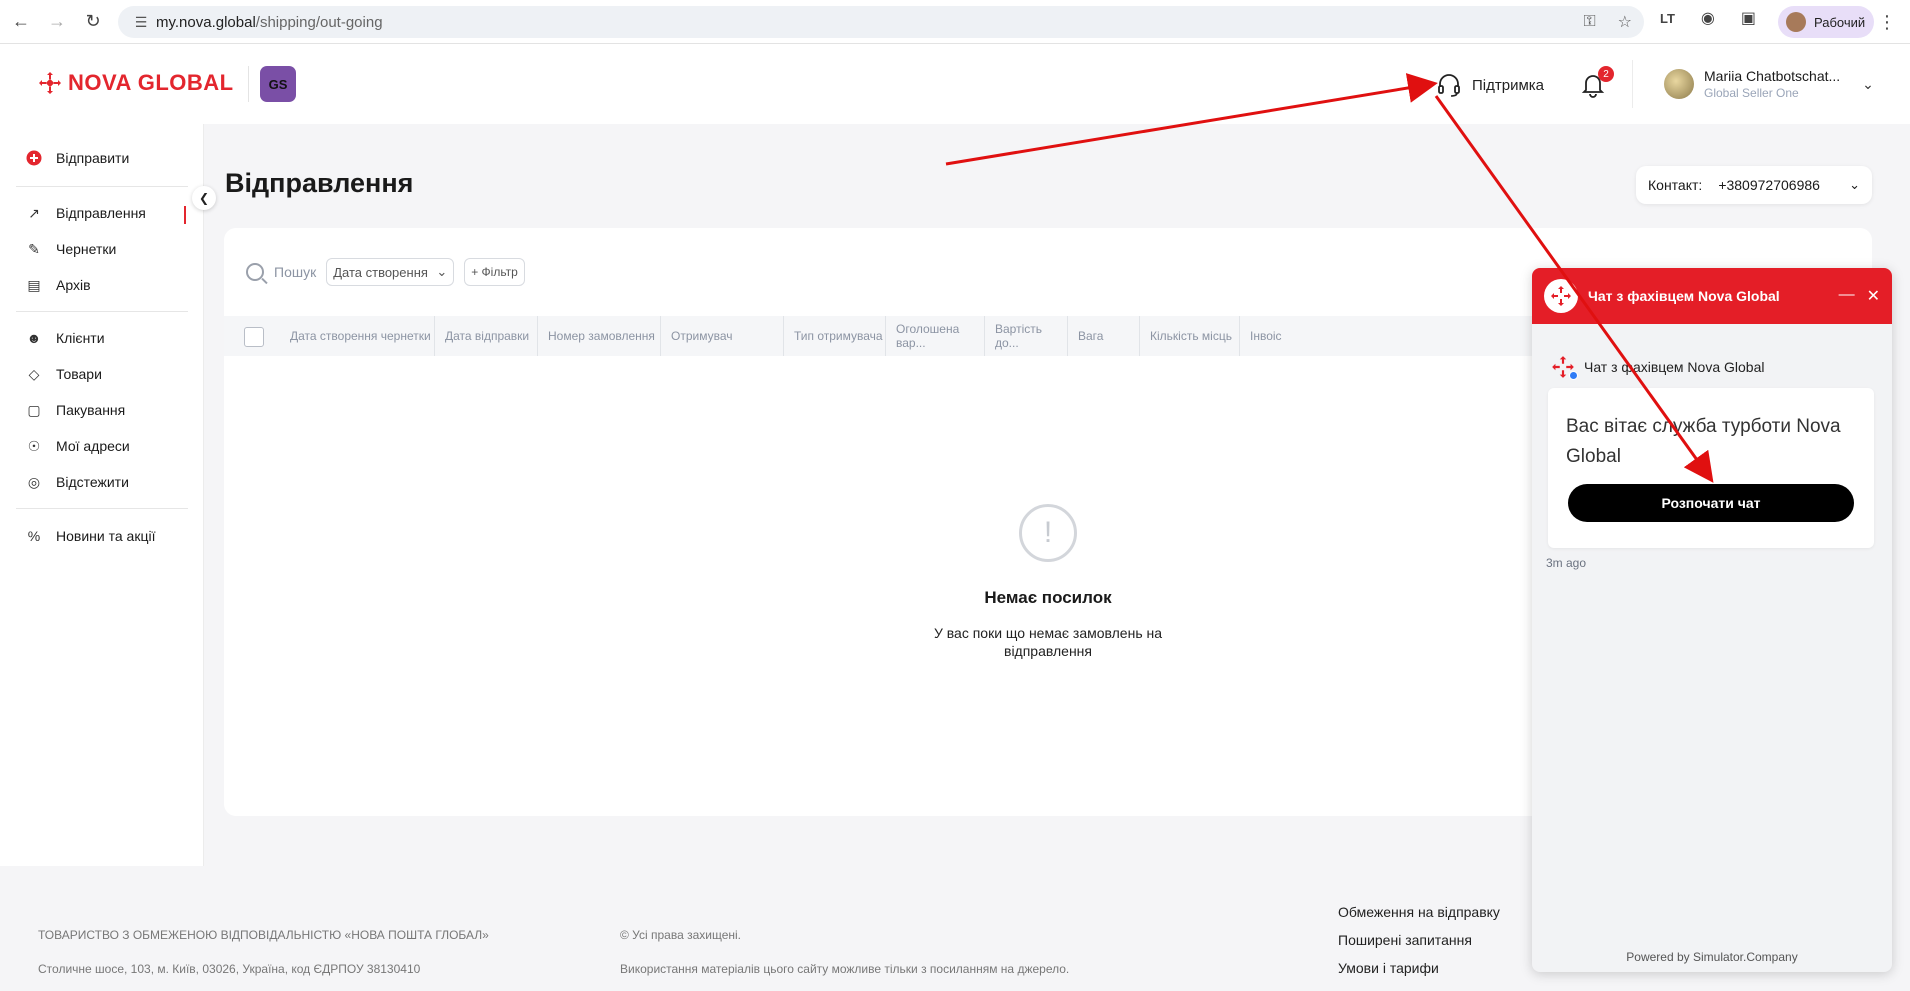  Describe the element at coordinates (79, 374) in the screenshot. I see `sidebar-item-label: Товари` at that location.